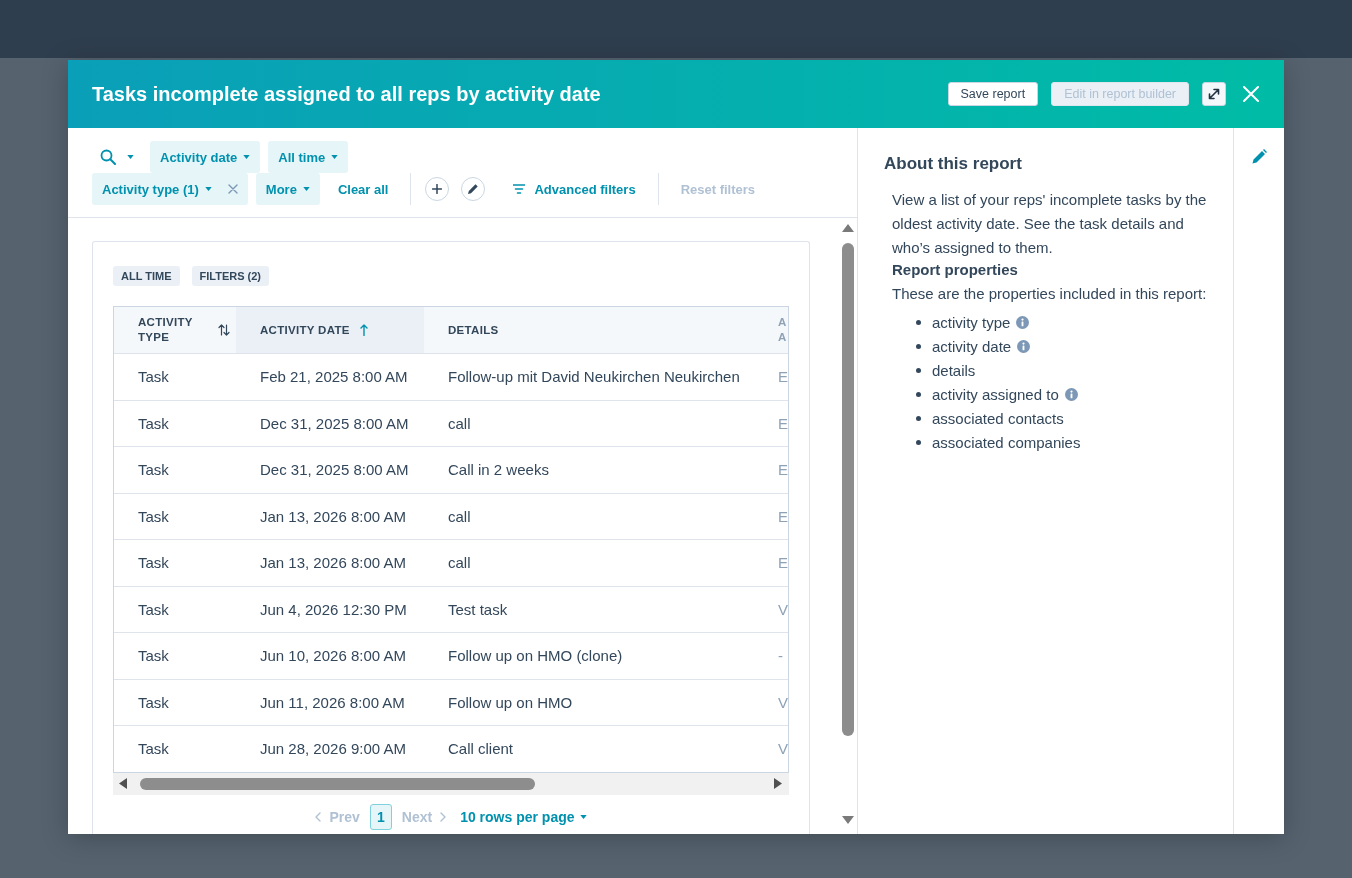 This screenshot has height=878, width=1352. Describe the element at coordinates (972, 346) in the screenshot. I see `property-name: activity date` at that location.